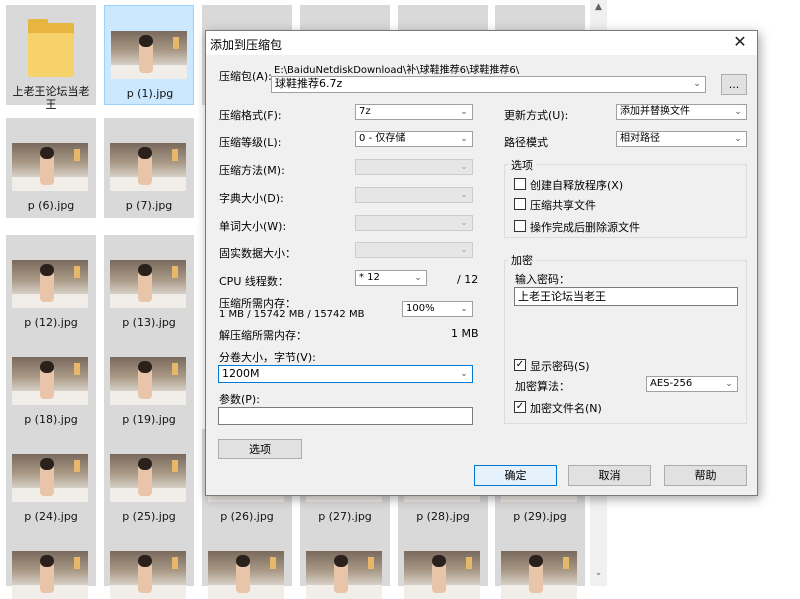  I want to click on file-tile: p (19).jpg, so click(149, 382).